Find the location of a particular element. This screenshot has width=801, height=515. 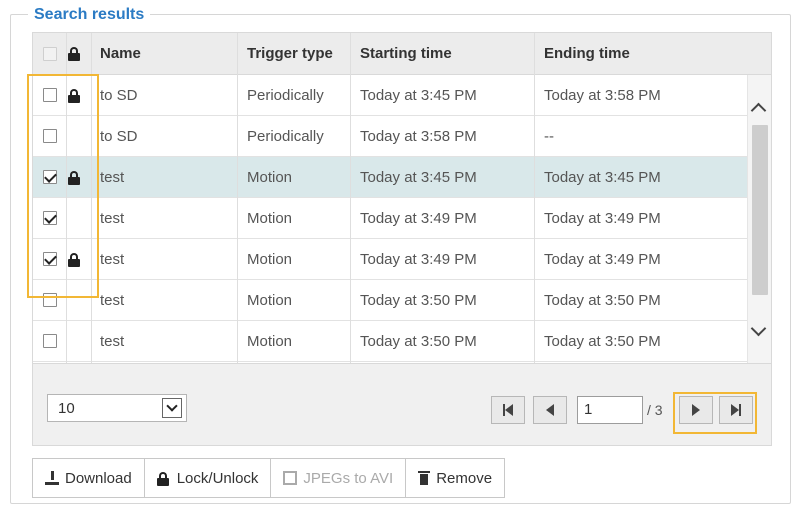

cell-starting-time: Today at 3:58 PM is located at coordinates (418, 136).